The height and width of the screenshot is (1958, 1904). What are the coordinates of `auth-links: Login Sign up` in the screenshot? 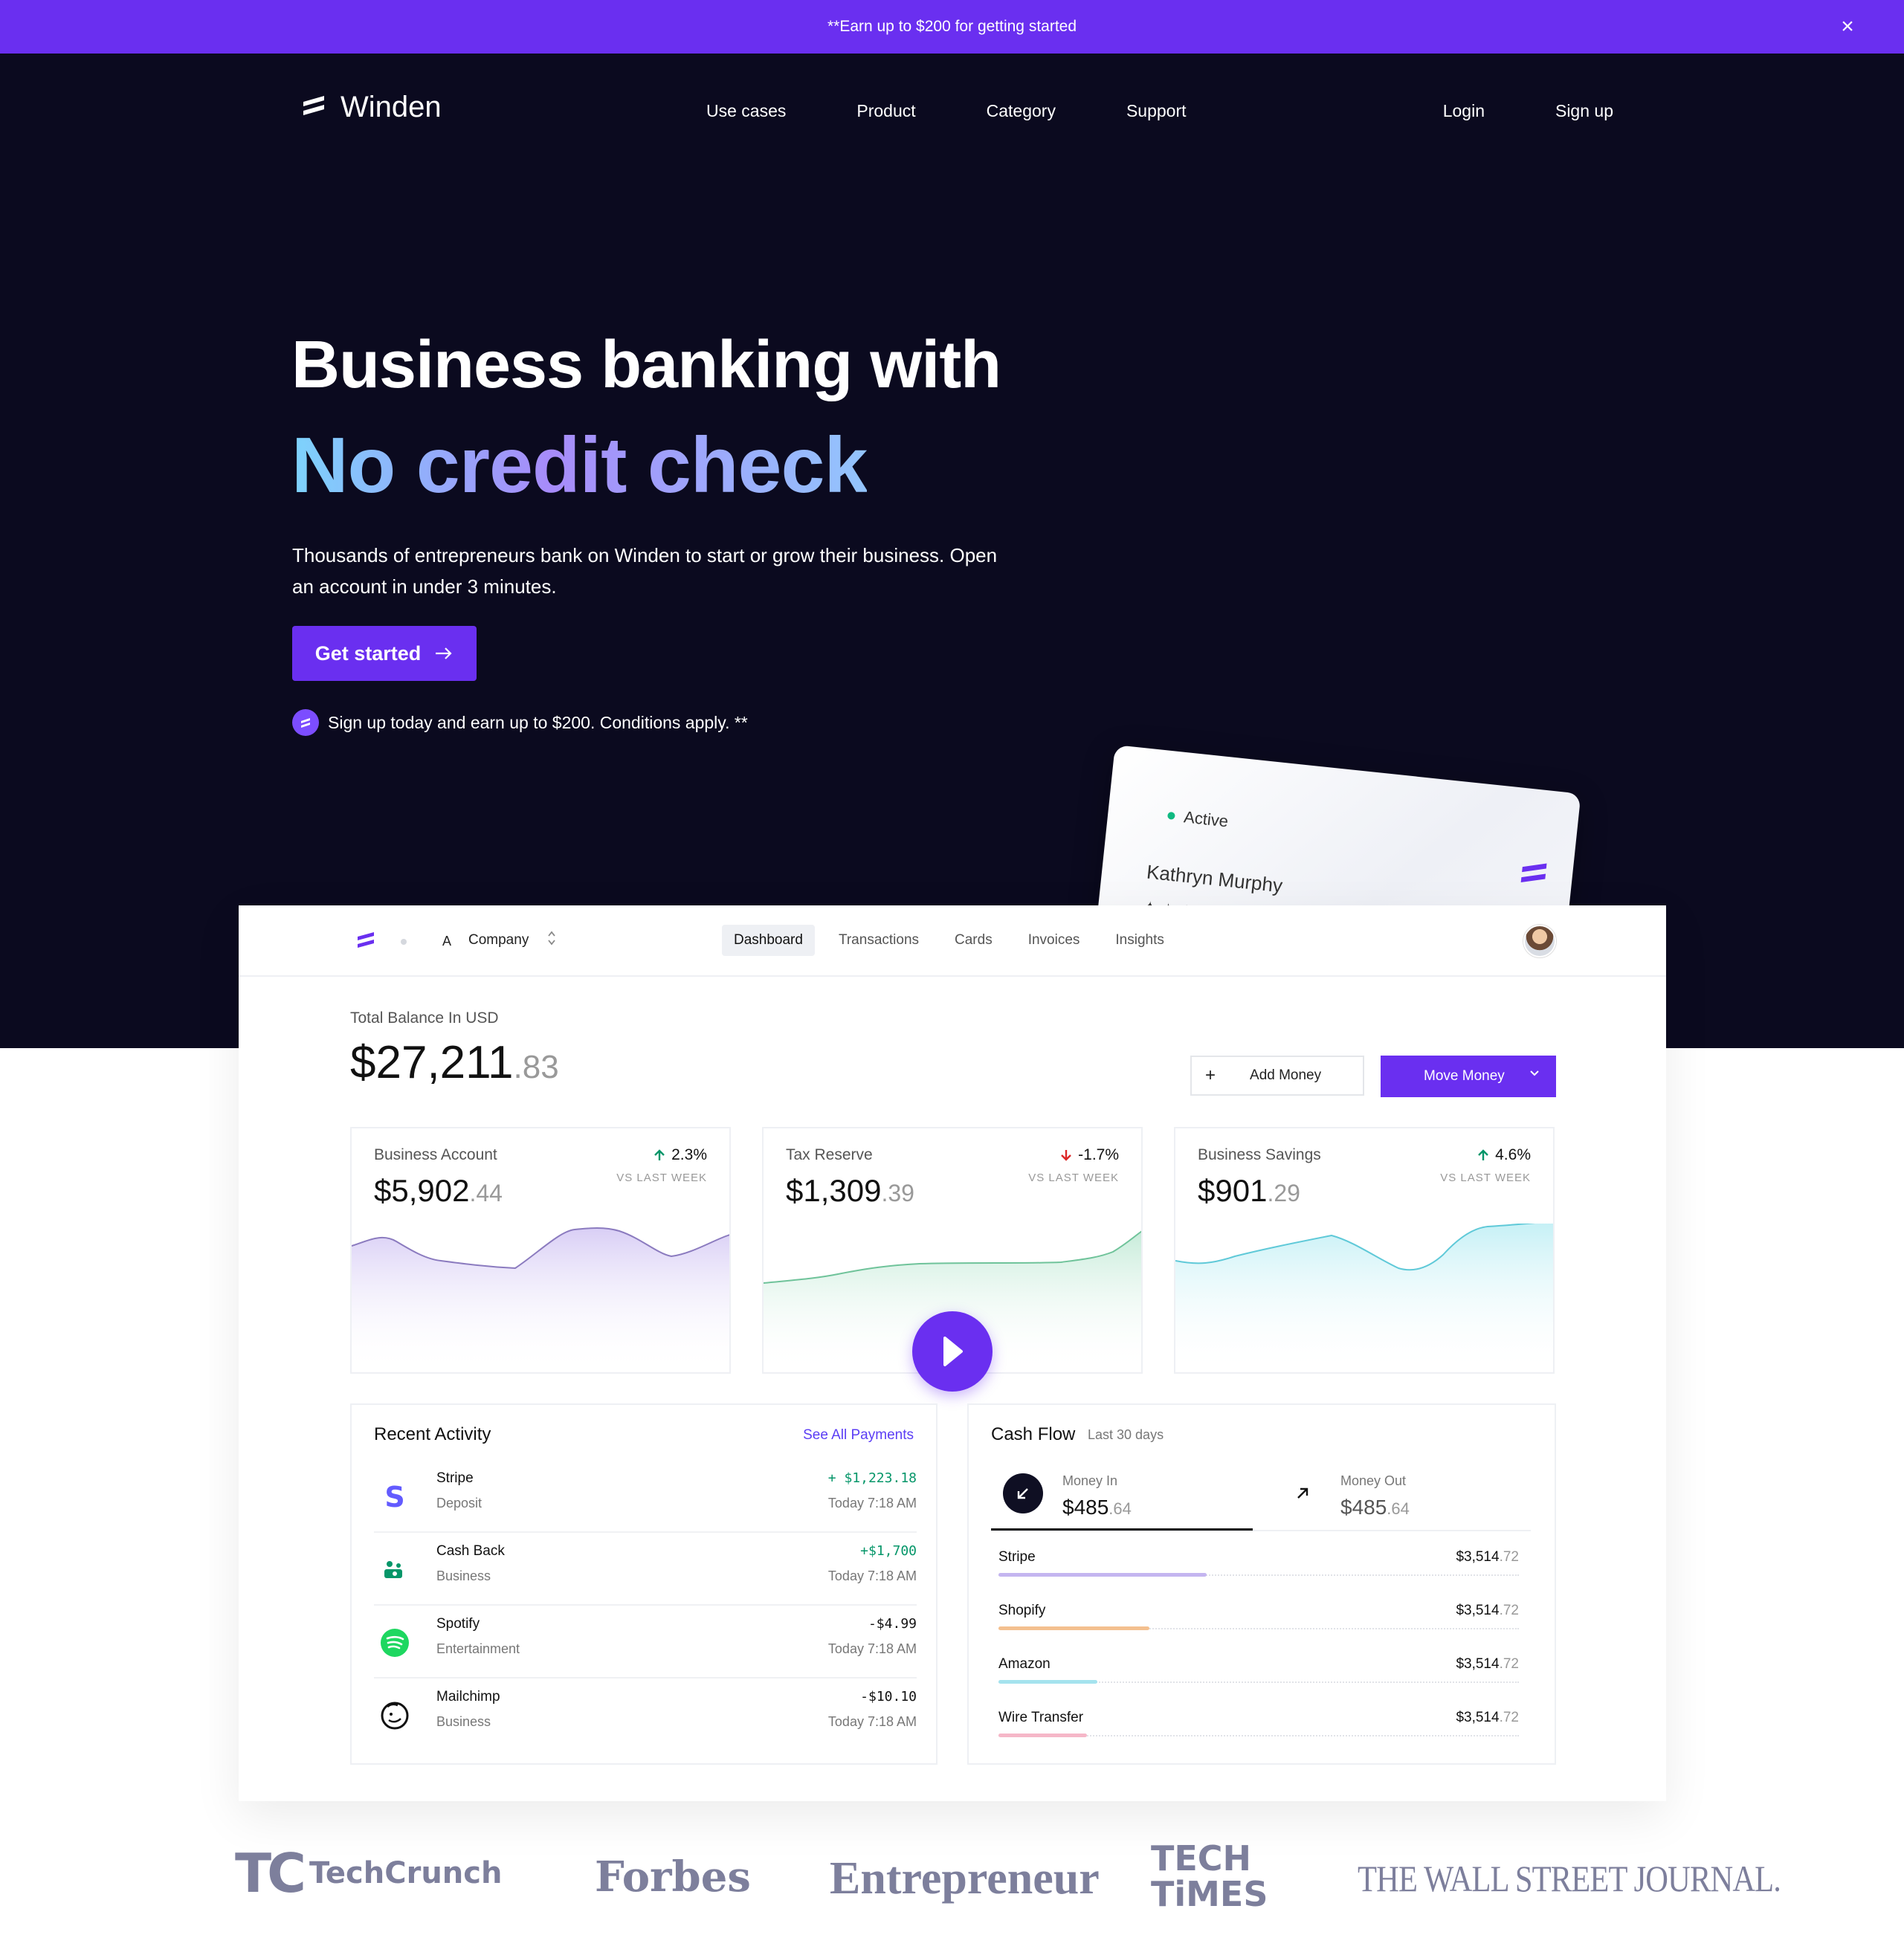 It's located at (1493, 111).